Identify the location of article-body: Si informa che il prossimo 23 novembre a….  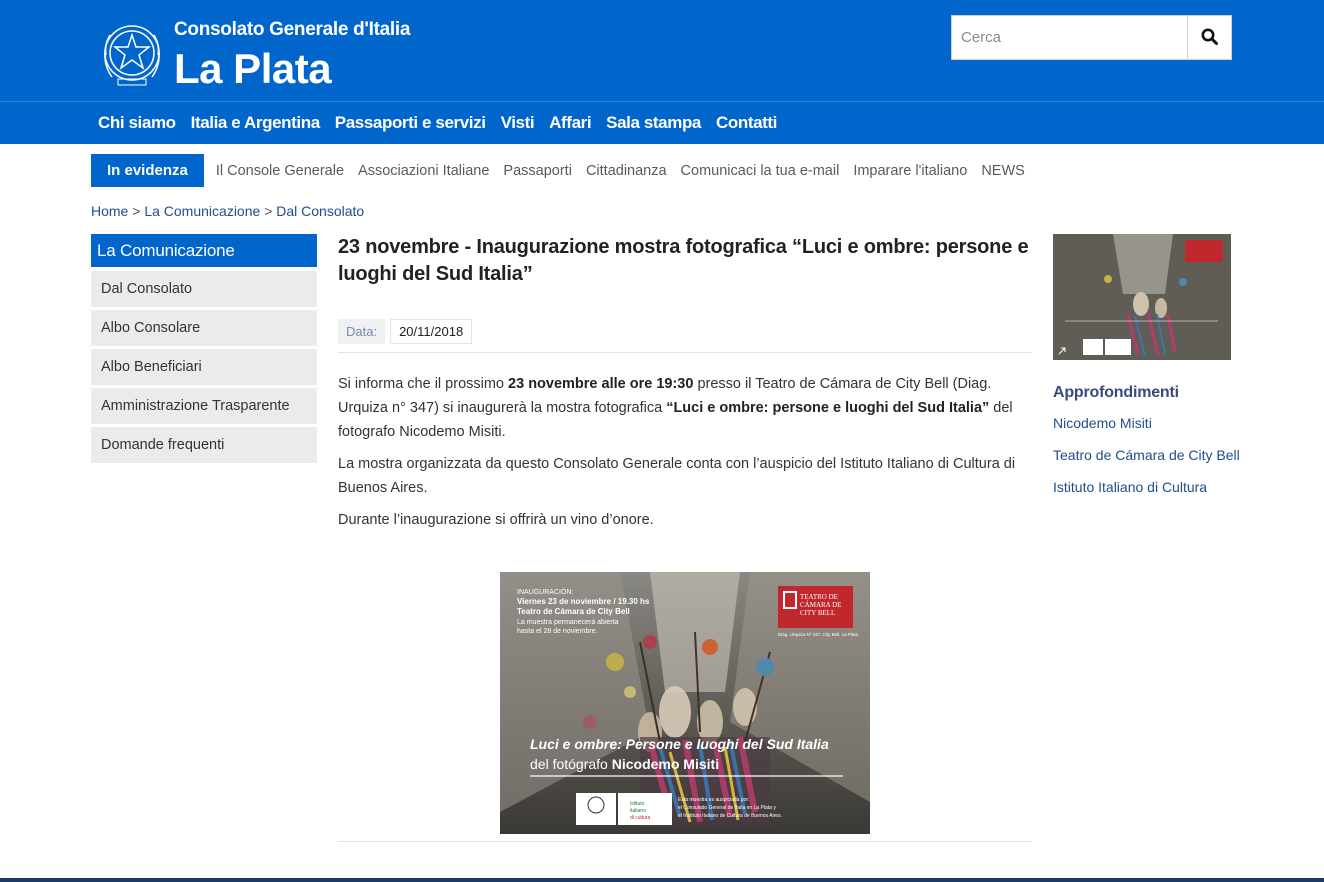
(685, 456).